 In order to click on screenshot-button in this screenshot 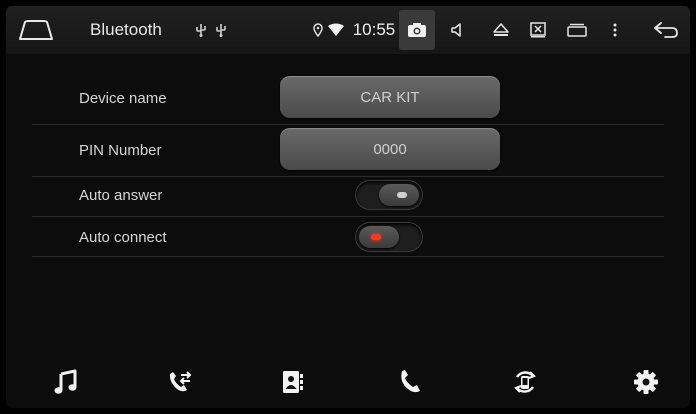, I will do `click(417, 30)`.